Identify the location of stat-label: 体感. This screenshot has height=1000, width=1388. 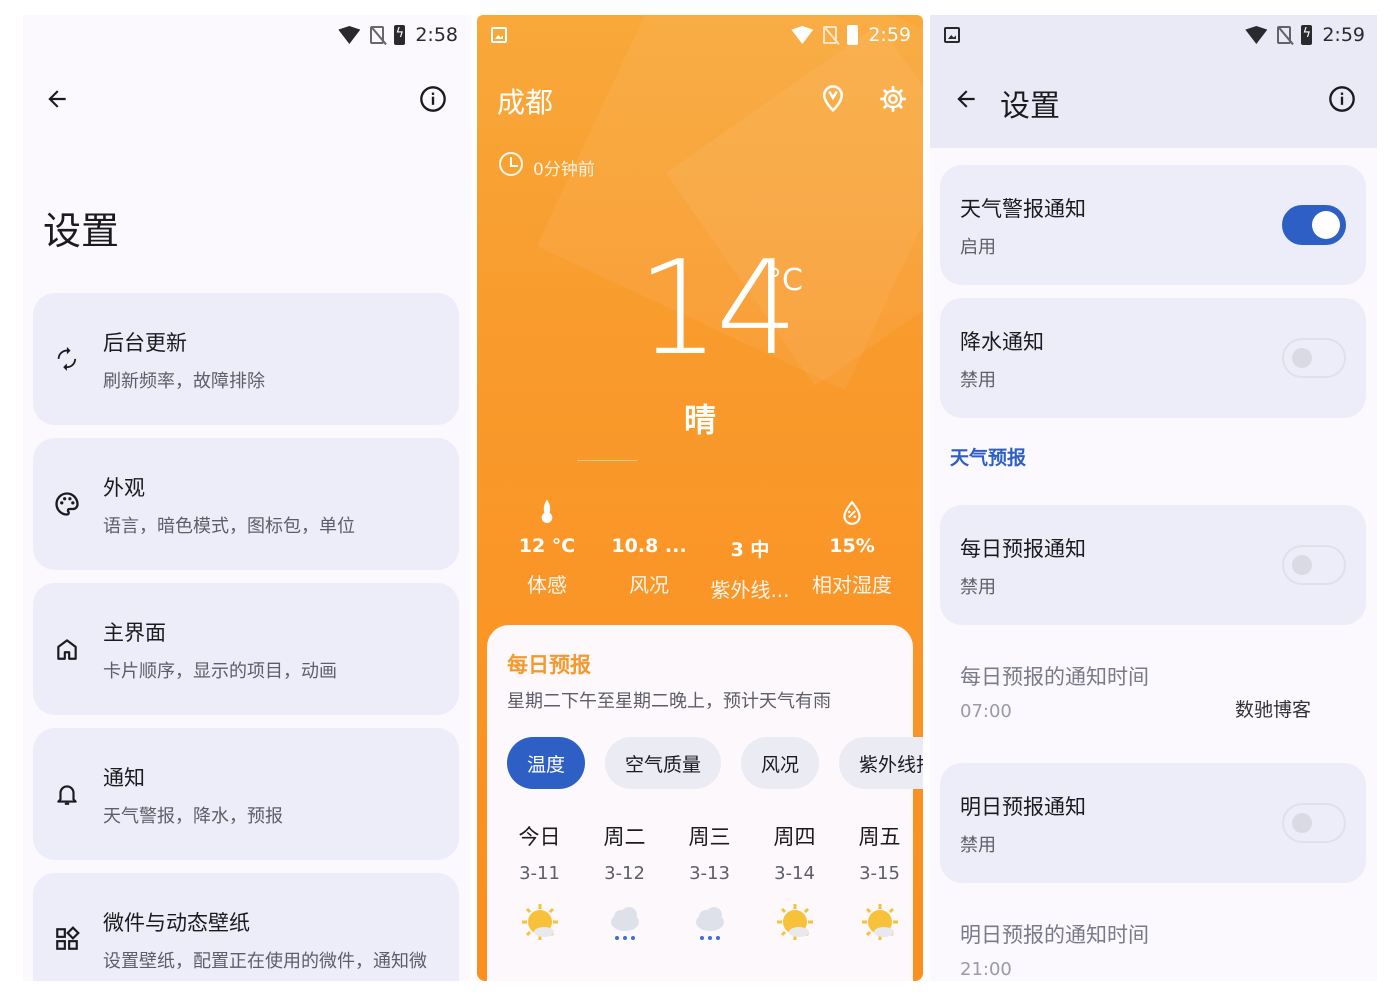
(547, 585).